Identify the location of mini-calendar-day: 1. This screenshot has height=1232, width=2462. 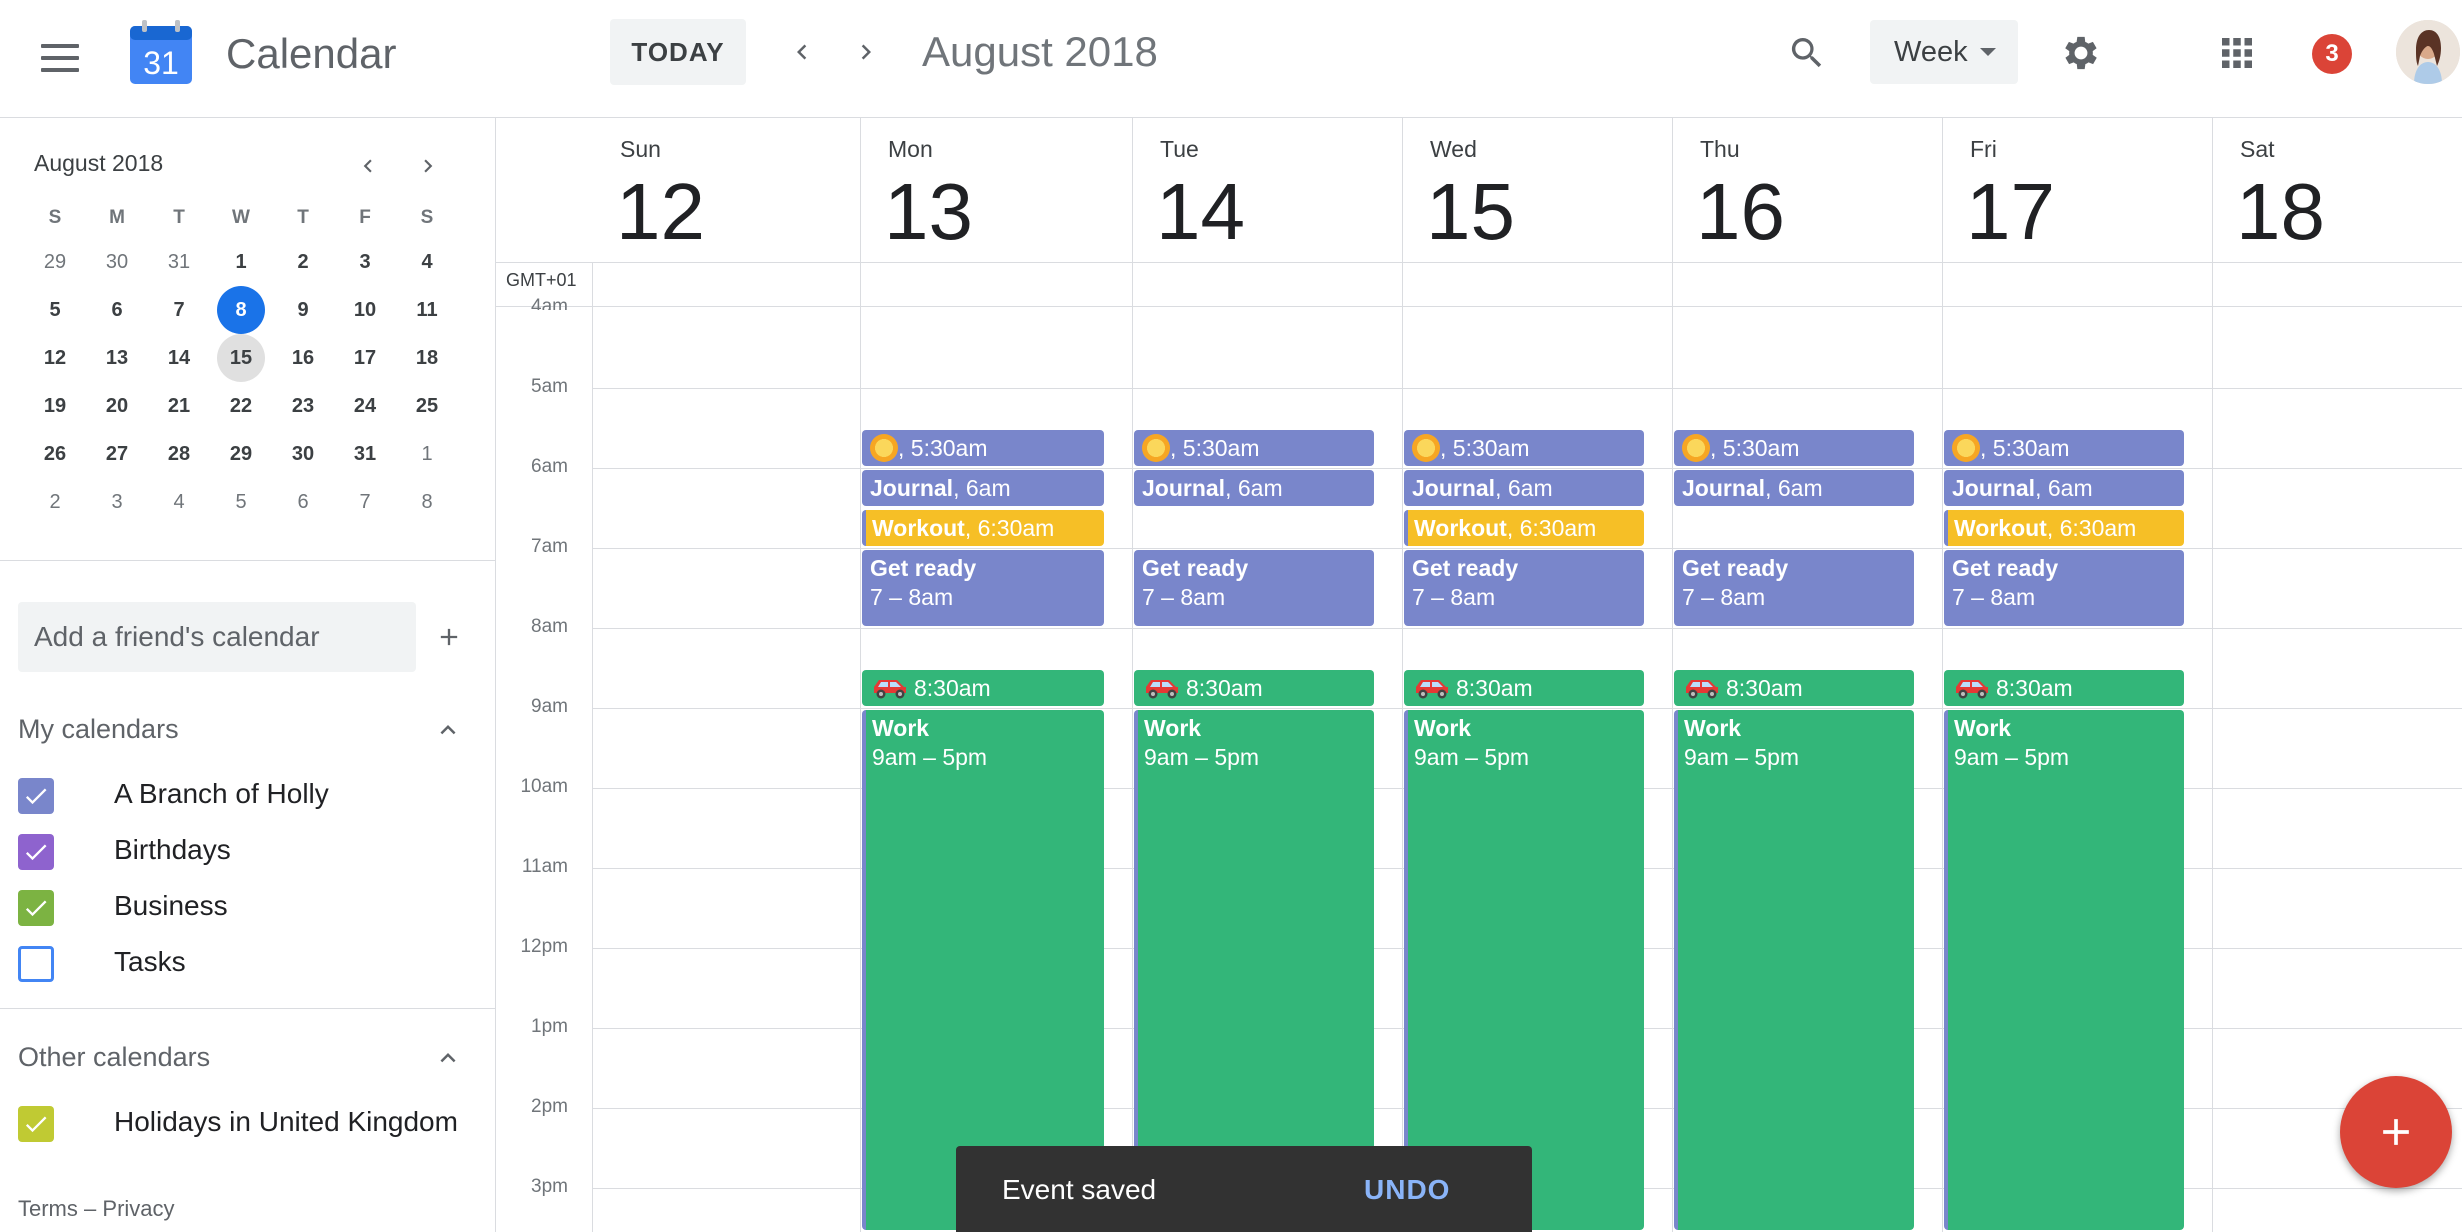
(241, 262).